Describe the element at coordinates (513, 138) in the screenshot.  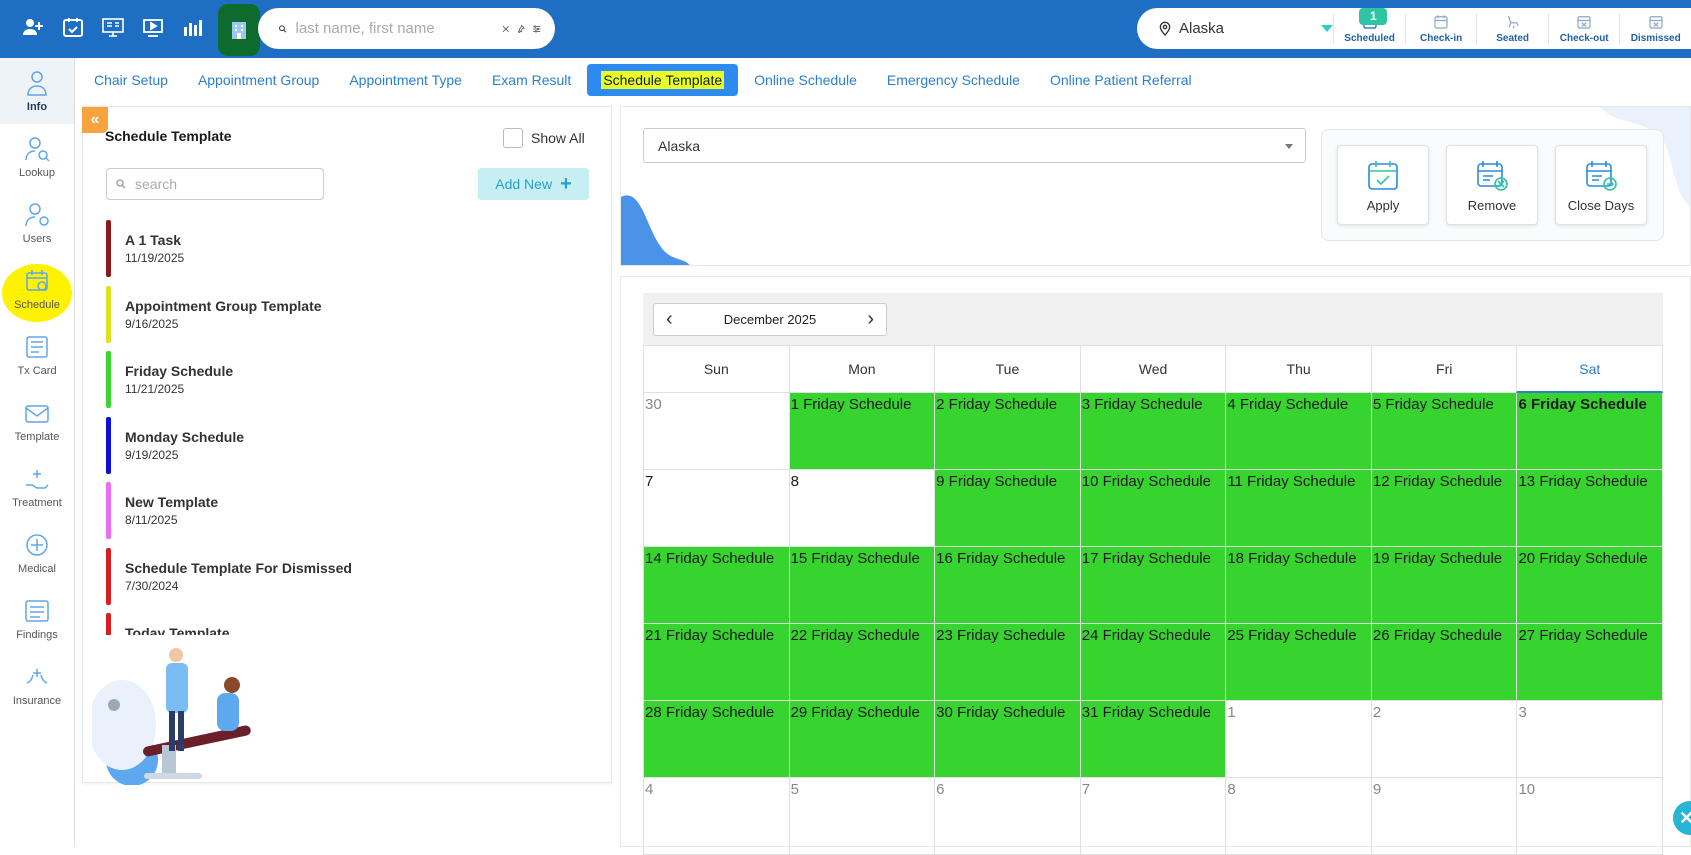
I see `show-all-checkbox` at that location.